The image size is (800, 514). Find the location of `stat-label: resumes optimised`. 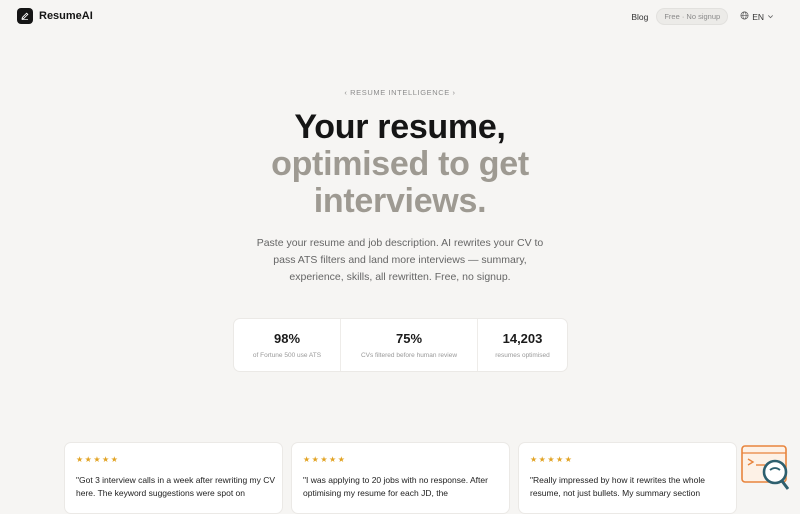

stat-label: resumes optimised is located at coordinates (522, 355).